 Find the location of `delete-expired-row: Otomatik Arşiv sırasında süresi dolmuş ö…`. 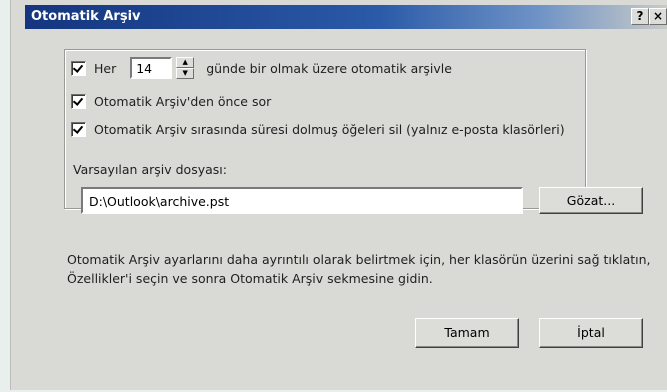

delete-expired-row: Otomatik Arşiv sırasında süresi dolmuş ö… is located at coordinates (318, 129).